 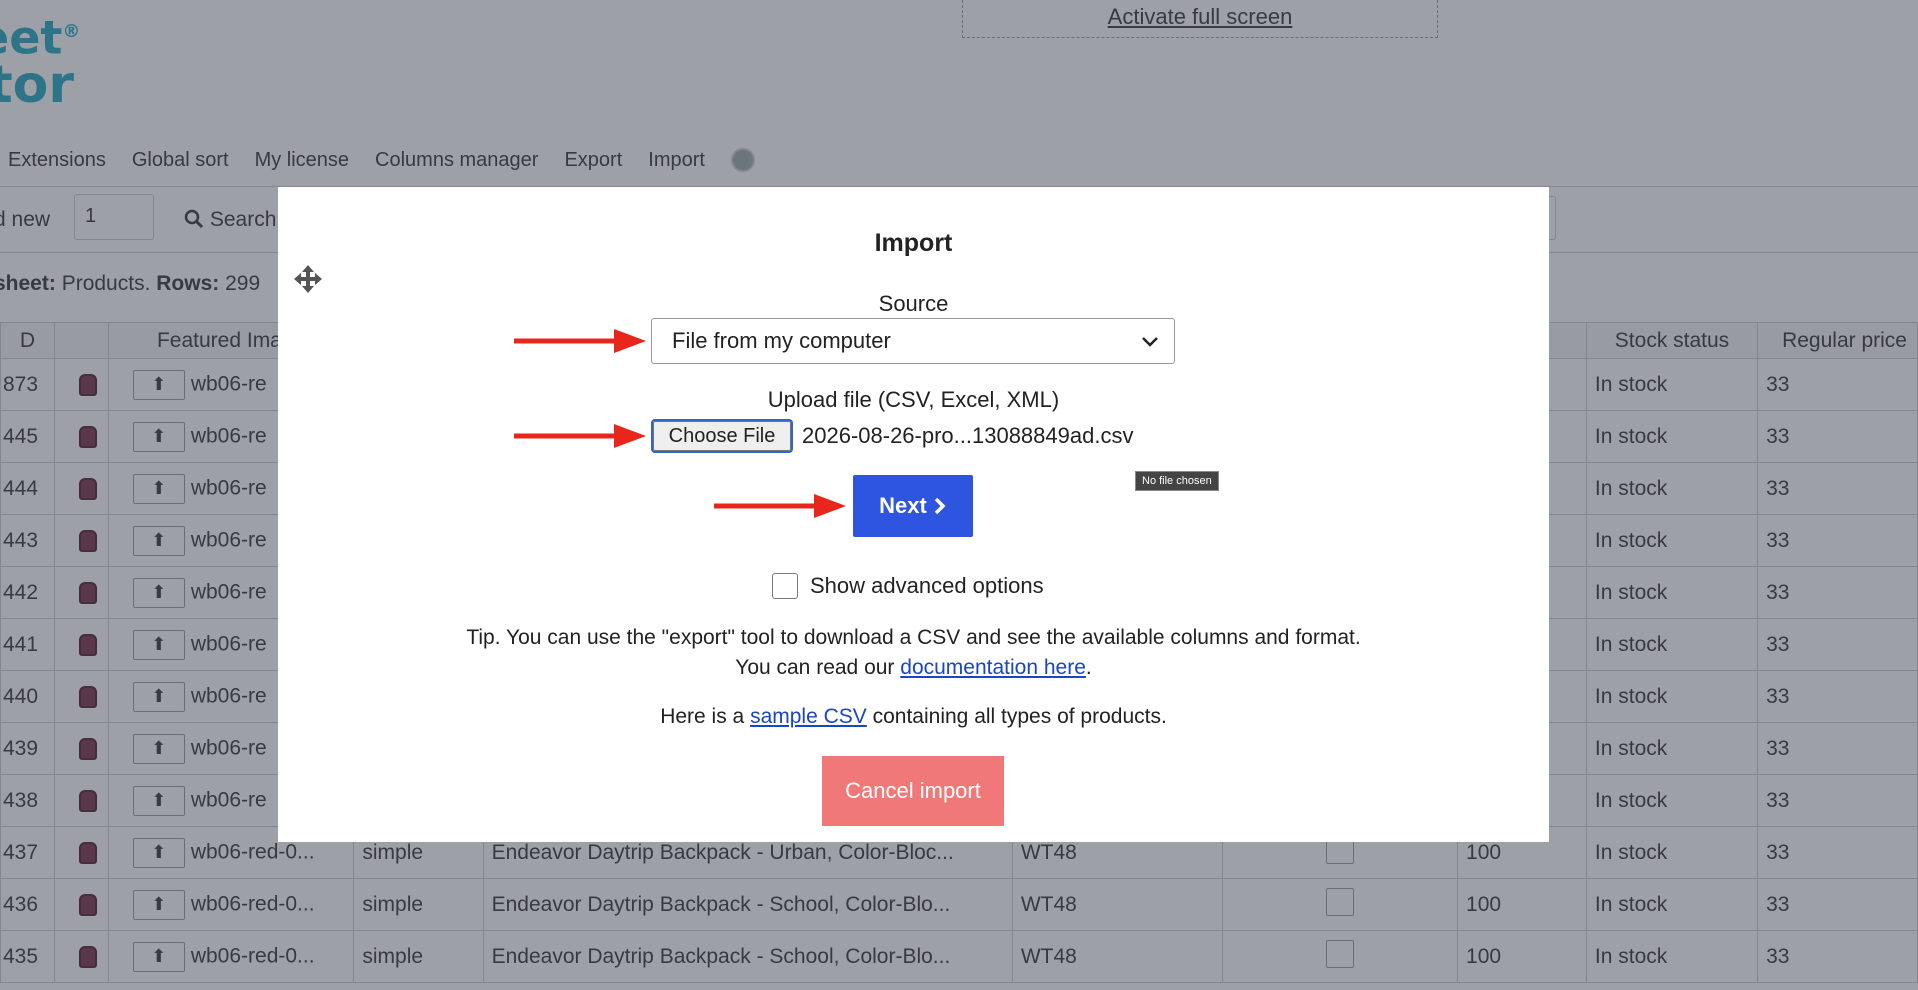 What do you see at coordinates (808, 716) in the screenshot?
I see `sample-csv-link: sample CSV` at bounding box center [808, 716].